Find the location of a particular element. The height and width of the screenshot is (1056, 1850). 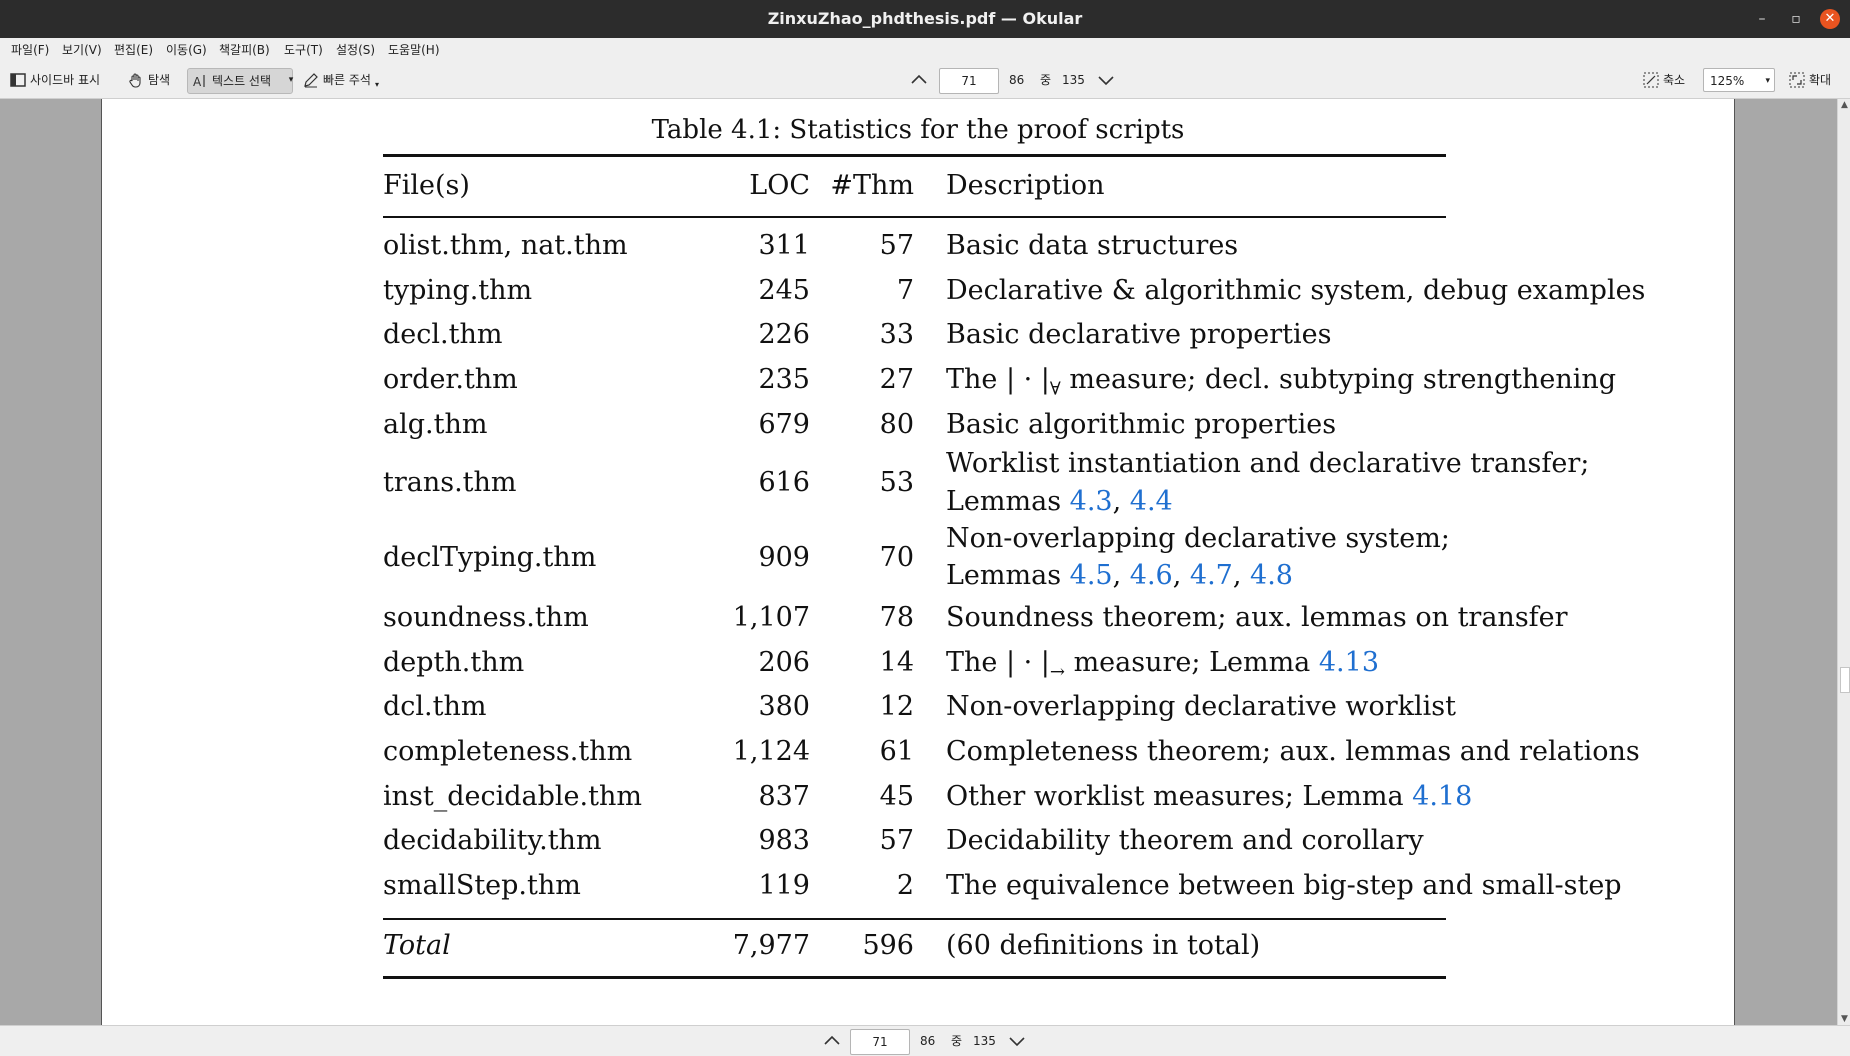

lemma-link: 4.8 is located at coordinates (1271, 575).